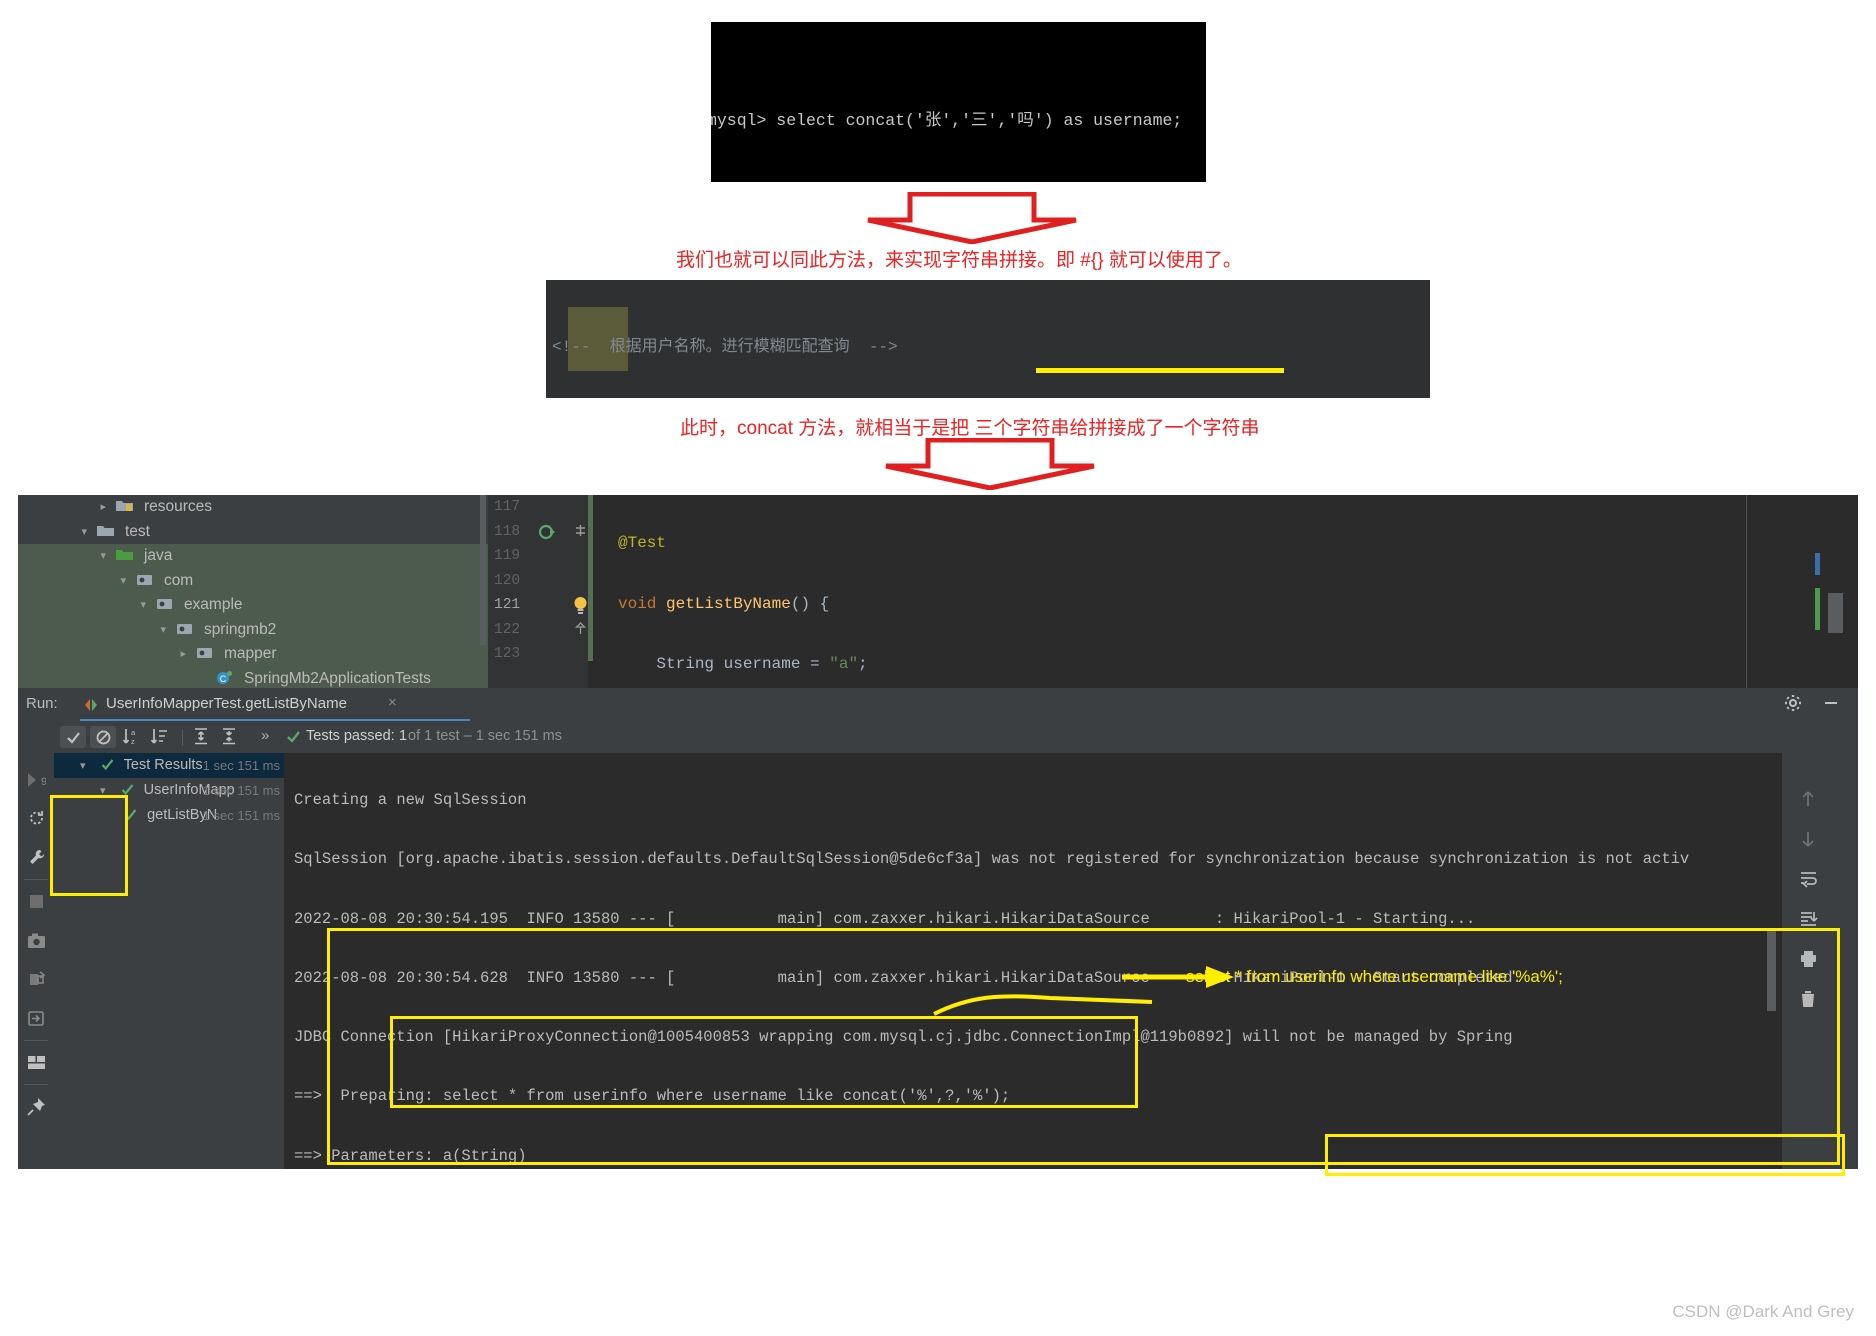 The height and width of the screenshot is (1336, 1876). What do you see at coordinates (580, 533) in the screenshot?
I see `fold-region-icon` at bounding box center [580, 533].